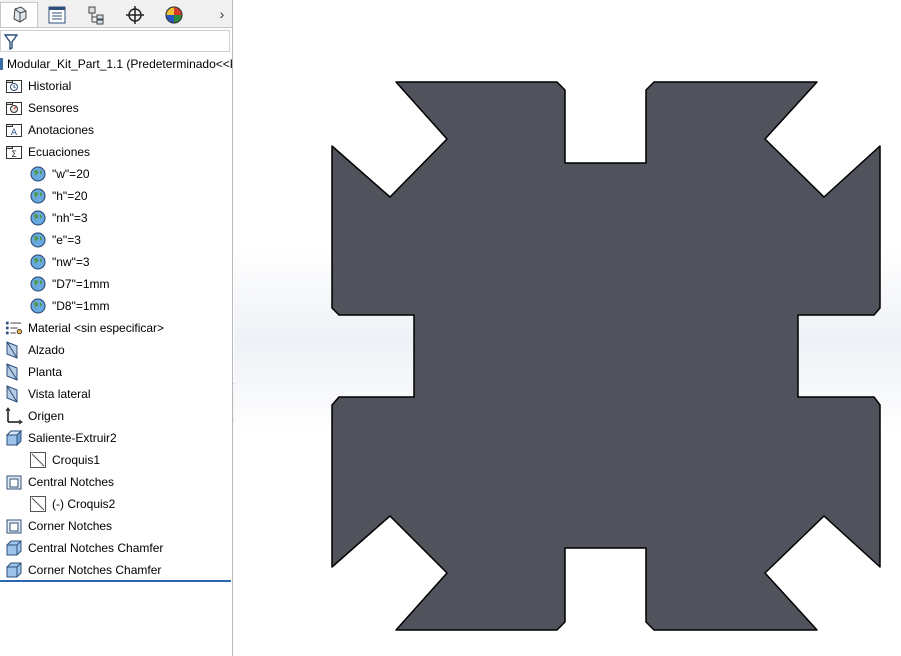  I want to click on tree-root-part: Modular_Kit_Part_1.1 (Predeterminado<<P, so click(116, 64).